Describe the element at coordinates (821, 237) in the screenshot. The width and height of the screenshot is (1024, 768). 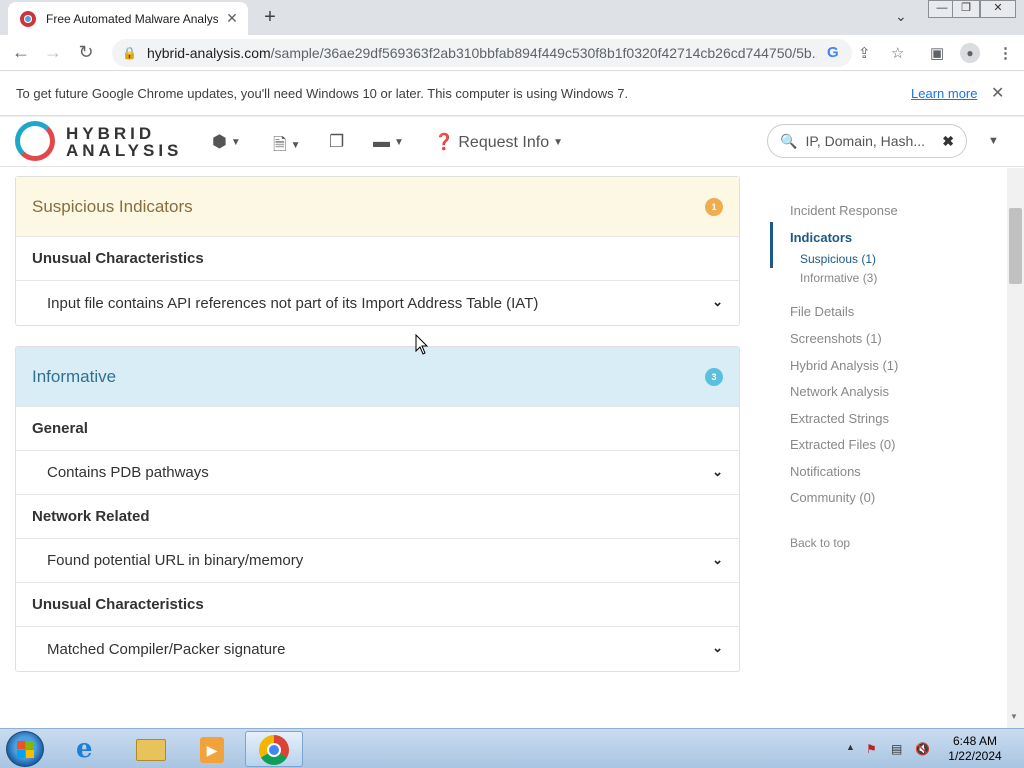
I see `nav-indicators: Indicators` at that location.